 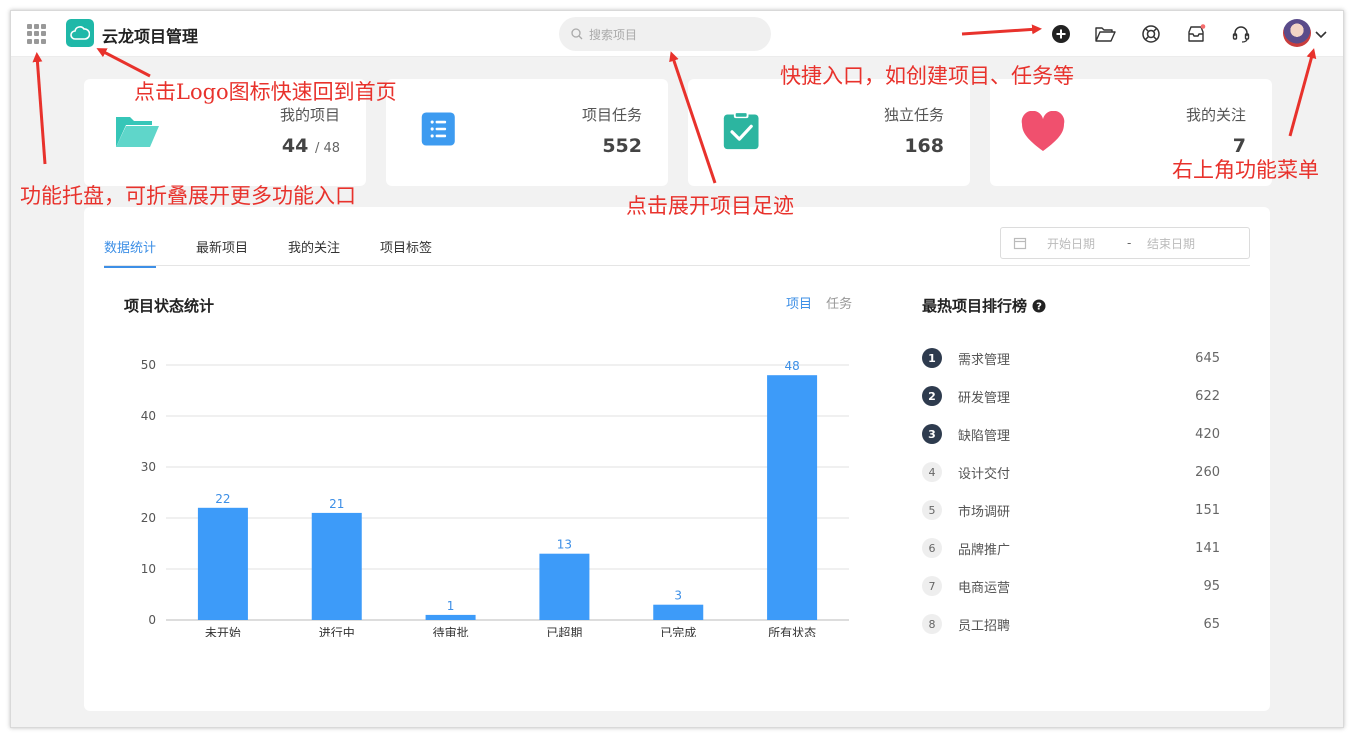 I want to click on rank-count: 65, so click(x=1211, y=624).